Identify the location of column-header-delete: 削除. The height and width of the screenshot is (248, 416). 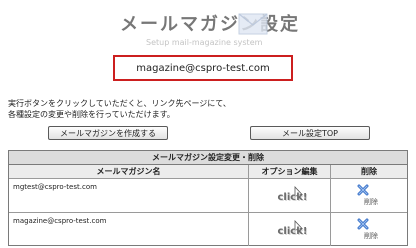
(369, 172).